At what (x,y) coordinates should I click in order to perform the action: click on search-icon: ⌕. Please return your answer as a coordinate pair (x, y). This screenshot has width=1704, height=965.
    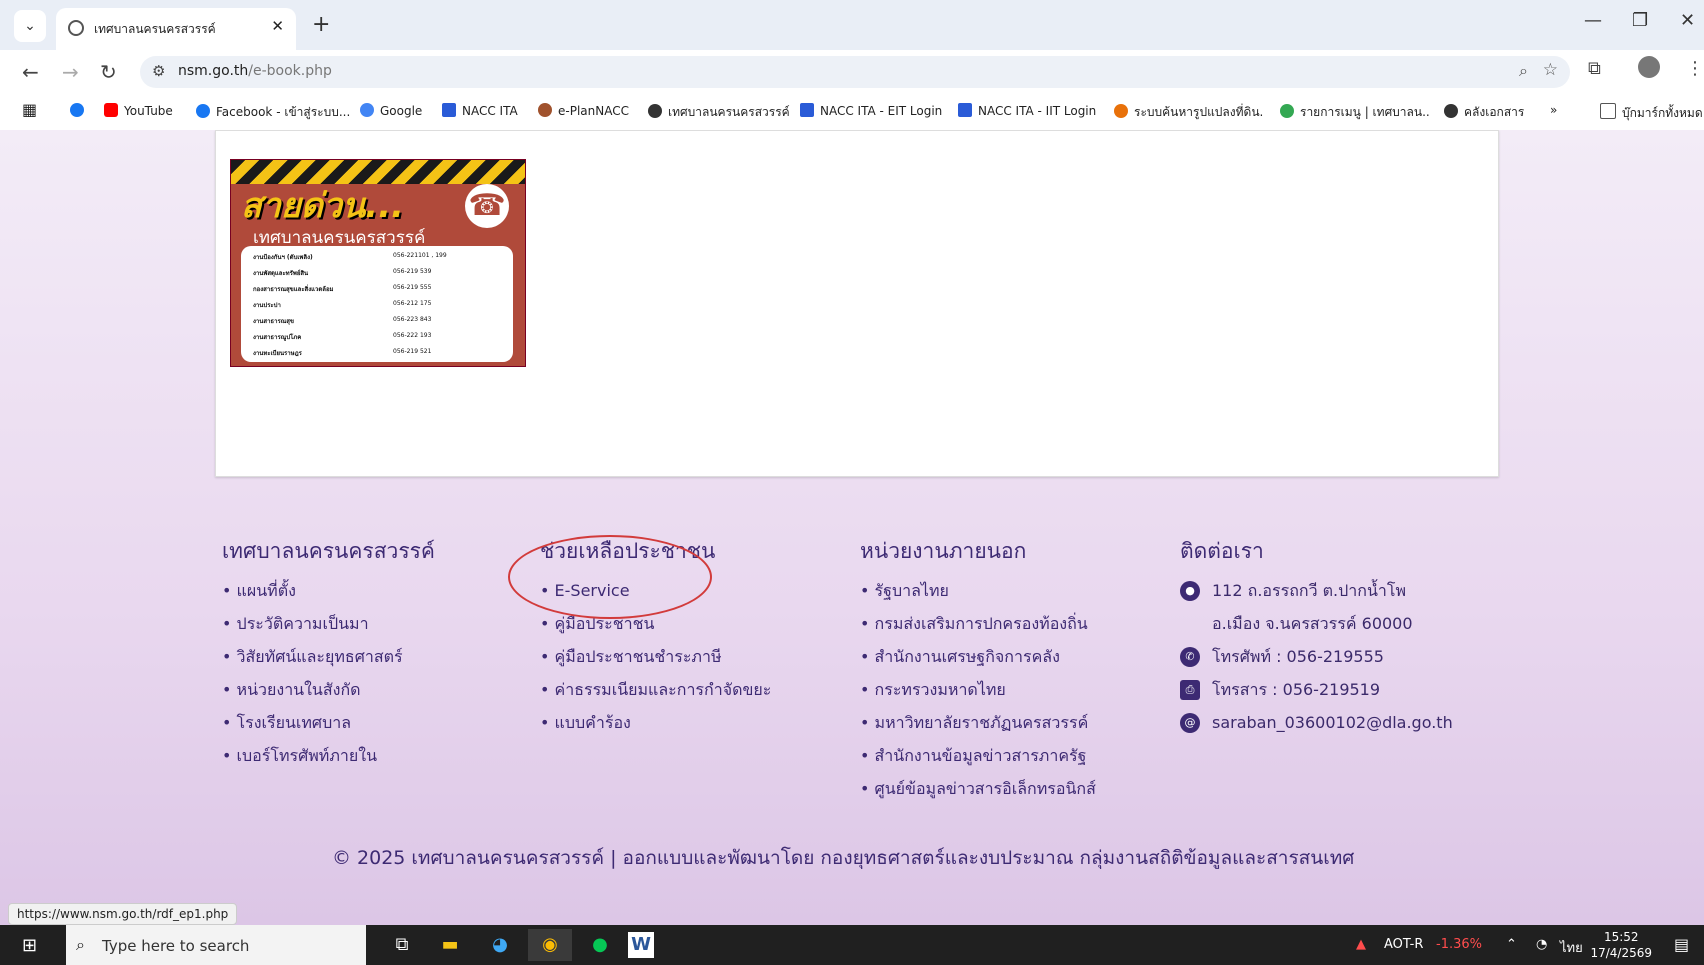
    Looking at the image, I should click on (80, 944).